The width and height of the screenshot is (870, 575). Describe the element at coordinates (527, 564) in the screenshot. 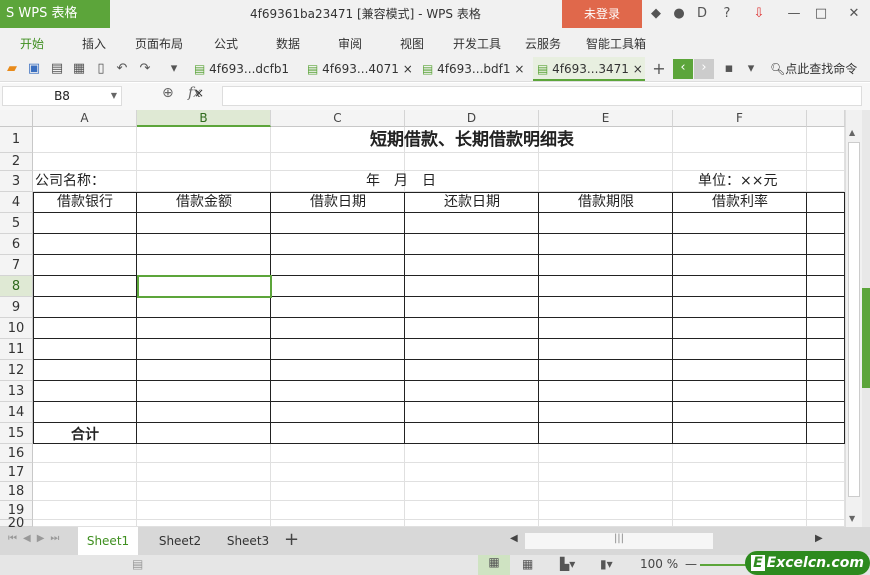

I see `page-break-view-icon: ▦` at that location.